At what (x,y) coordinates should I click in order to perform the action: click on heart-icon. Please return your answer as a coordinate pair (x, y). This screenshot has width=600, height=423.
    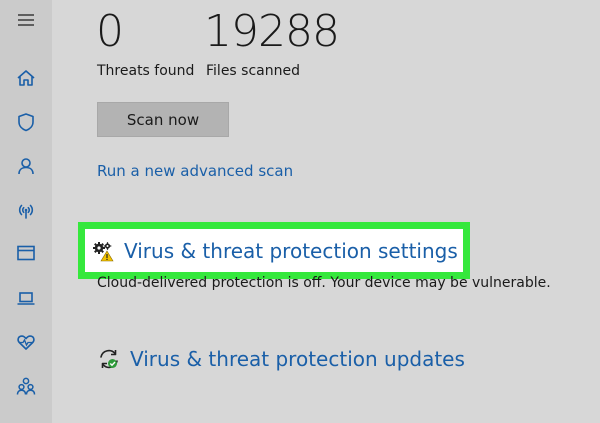
    Looking at the image, I should click on (26, 342).